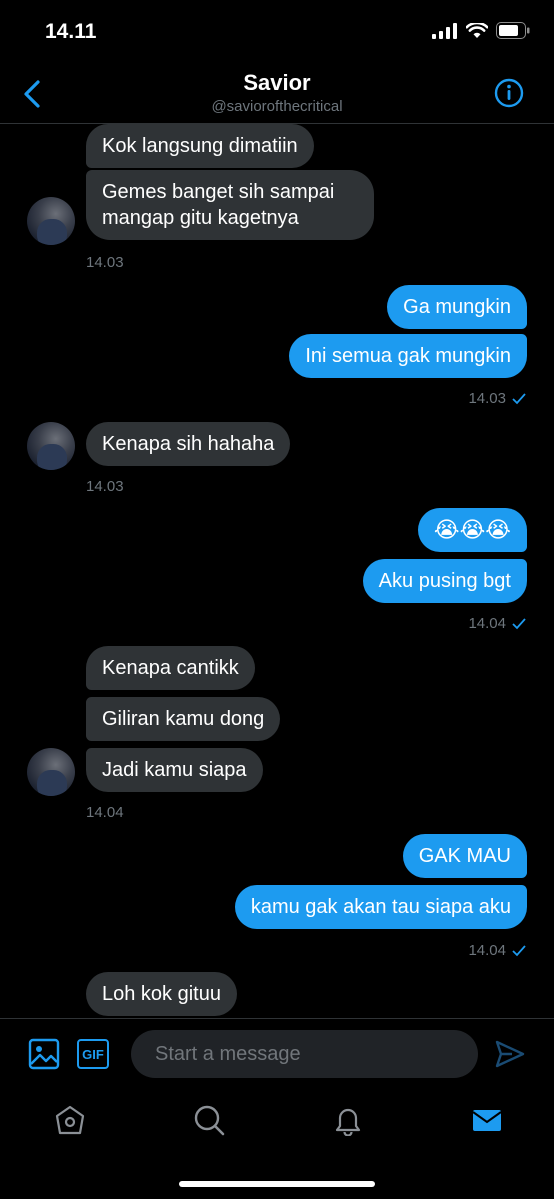  Describe the element at coordinates (472, 530) in the screenshot. I see `message-bubble-outgoing: 😭😭😭` at that location.